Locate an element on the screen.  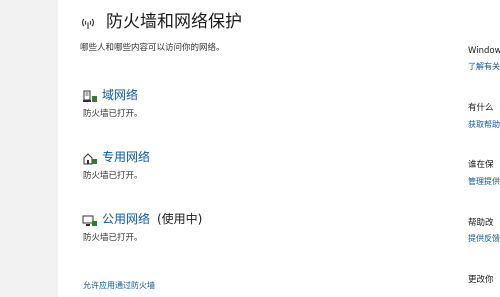
page-title: 防火墙和网络保护 is located at coordinates (174, 22).